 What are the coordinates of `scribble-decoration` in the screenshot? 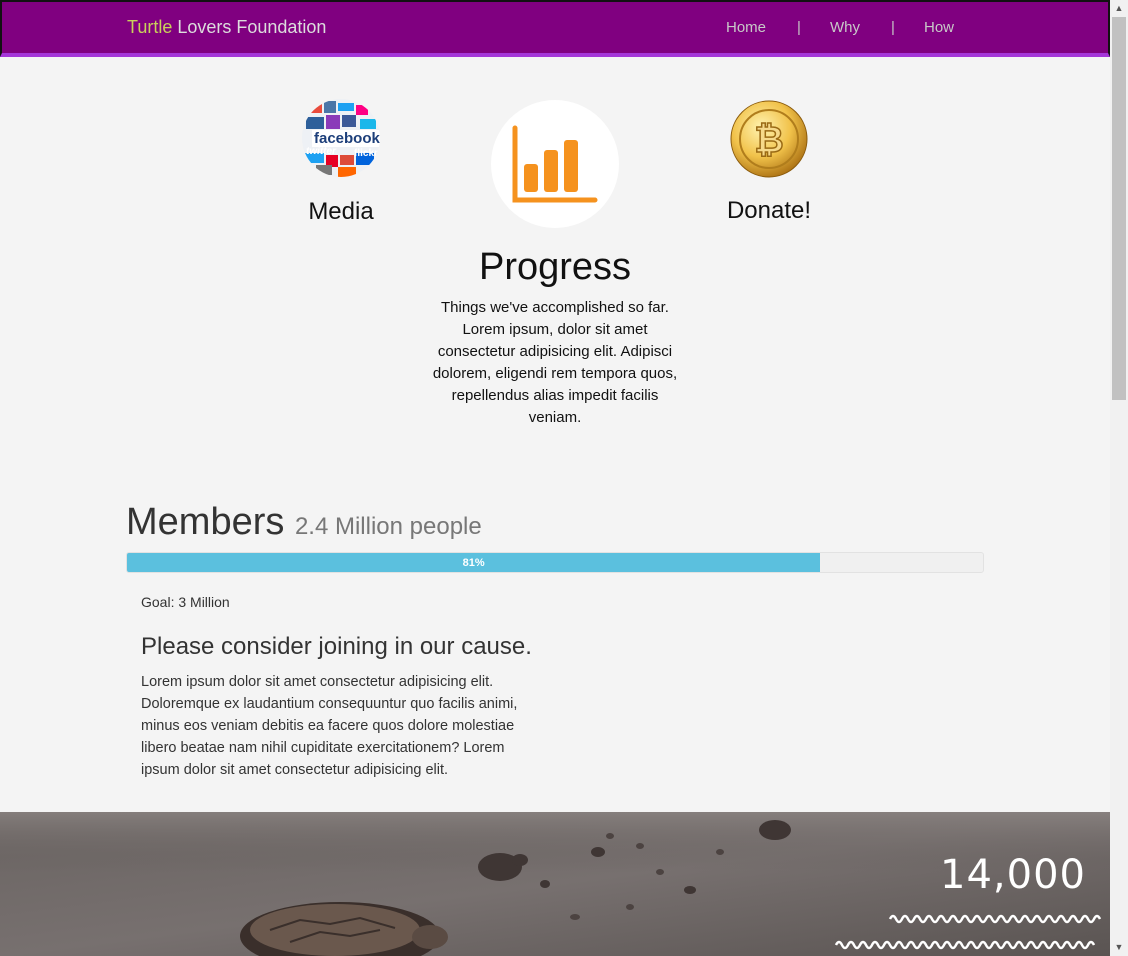 It's located at (968, 932).